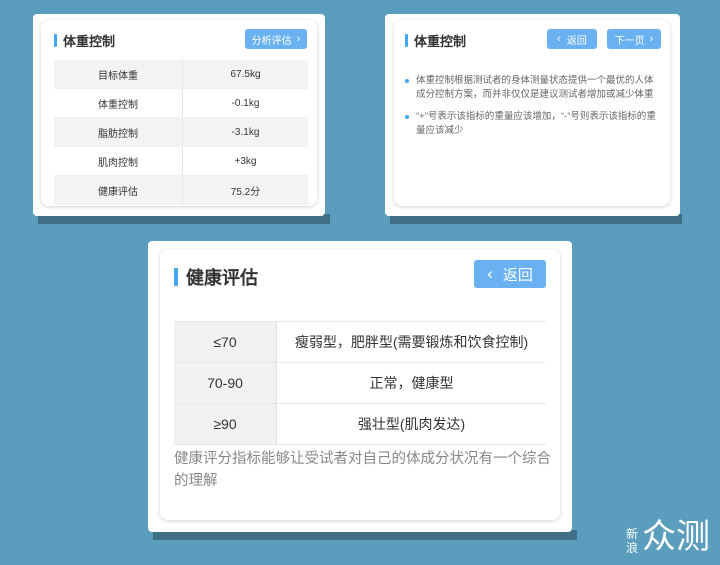 This screenshot has height=565, width=720. Describe the element at coordinates (411, 342) in the screenshot. I see `score-description: 瘦弱型，肥胖型(需要锻炼和饮食控制)` at that location.